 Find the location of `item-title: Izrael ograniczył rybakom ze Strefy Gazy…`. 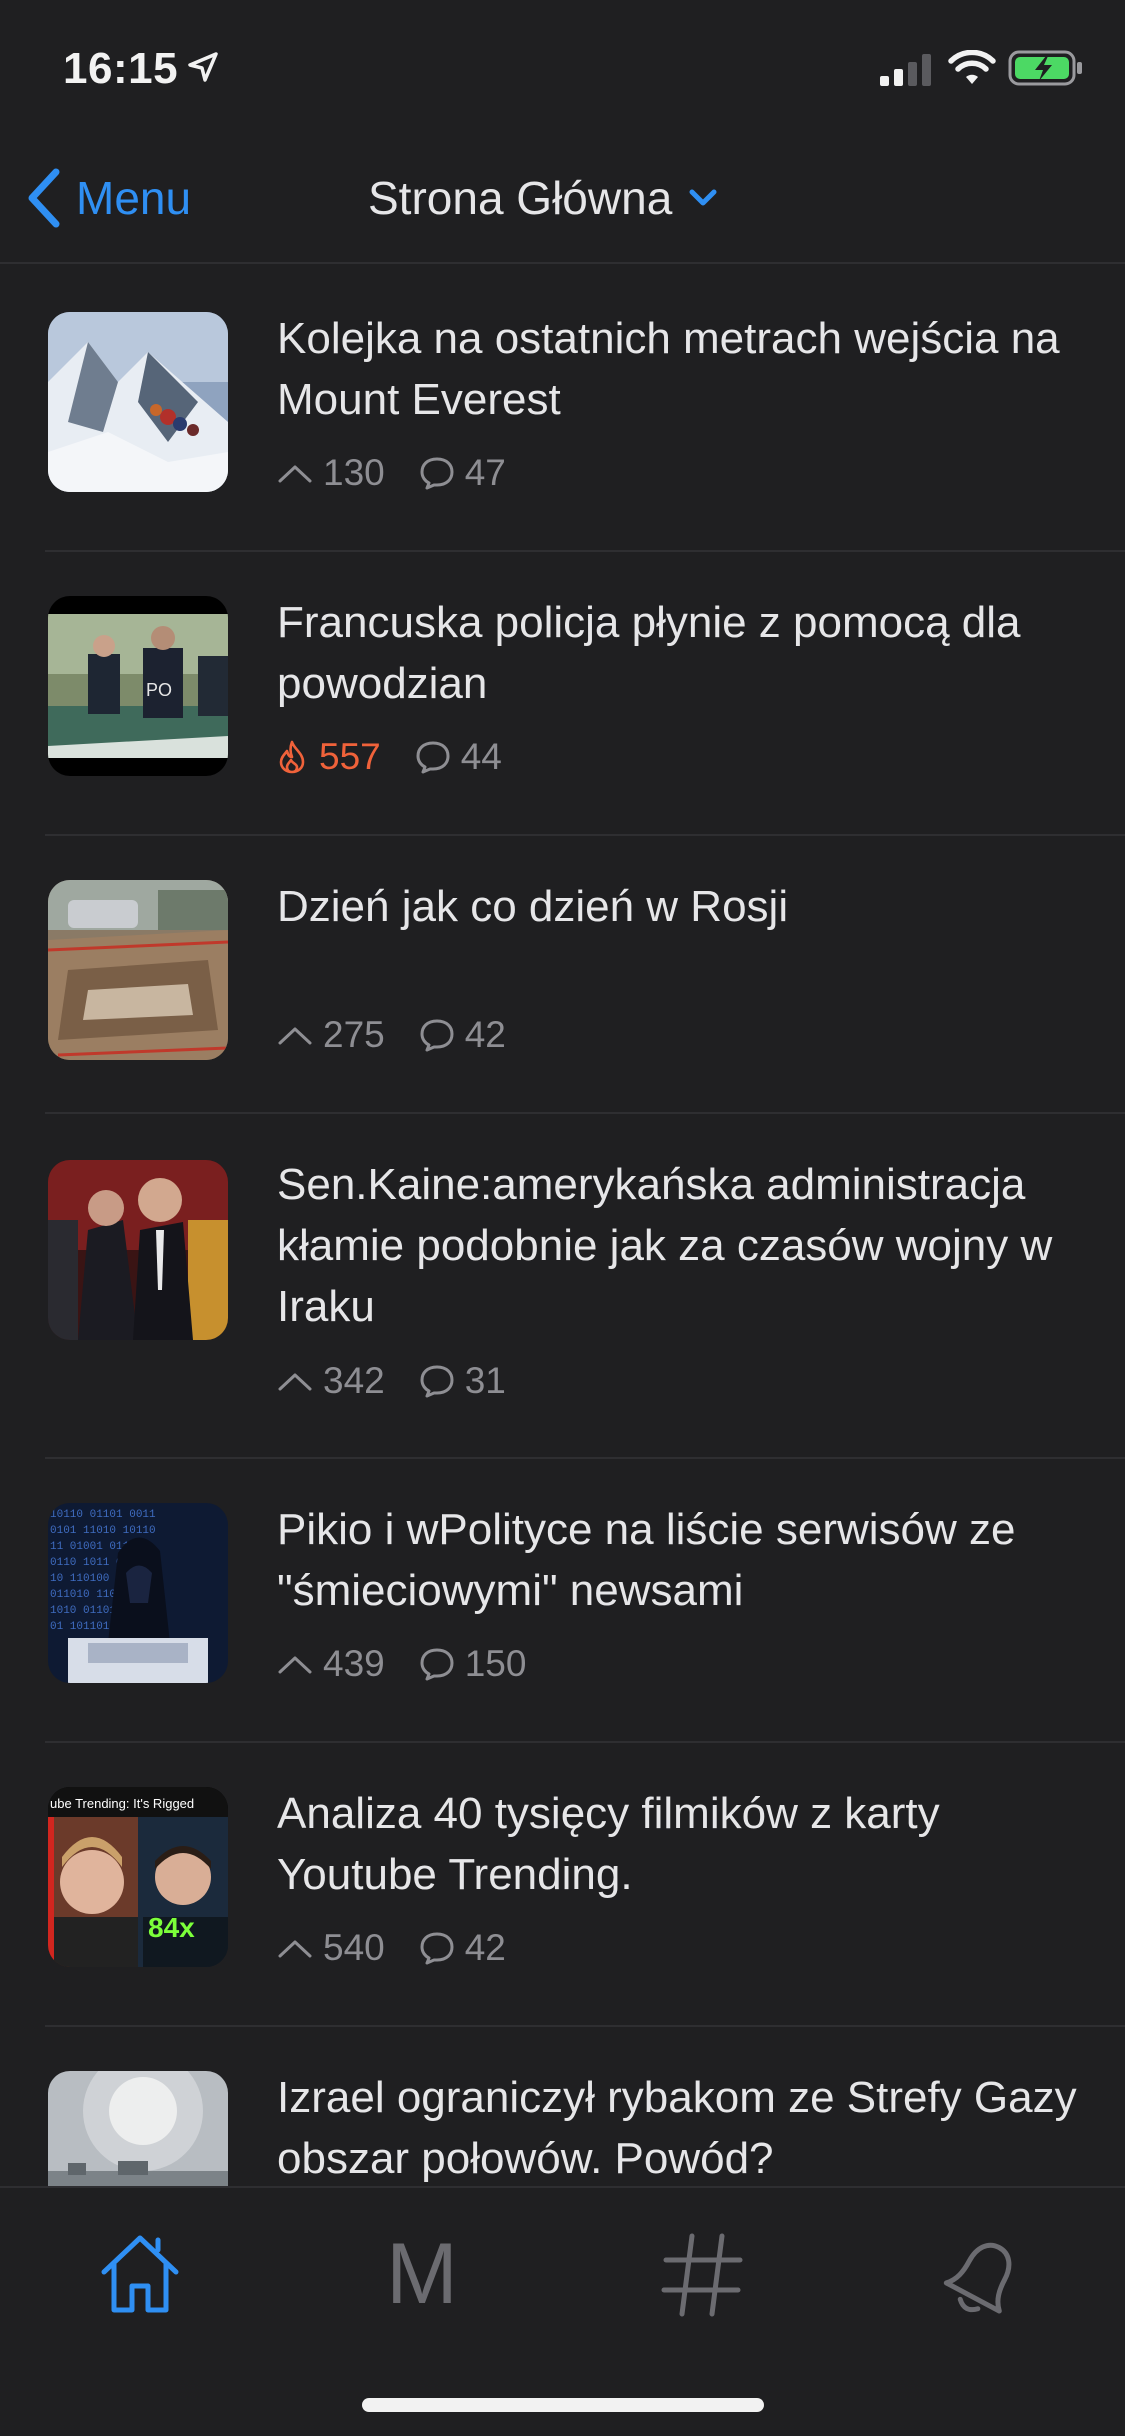

item-title: Izrael ograniczył rybakom ze Strefy Gazy… is located at coordinates (677, 2128).